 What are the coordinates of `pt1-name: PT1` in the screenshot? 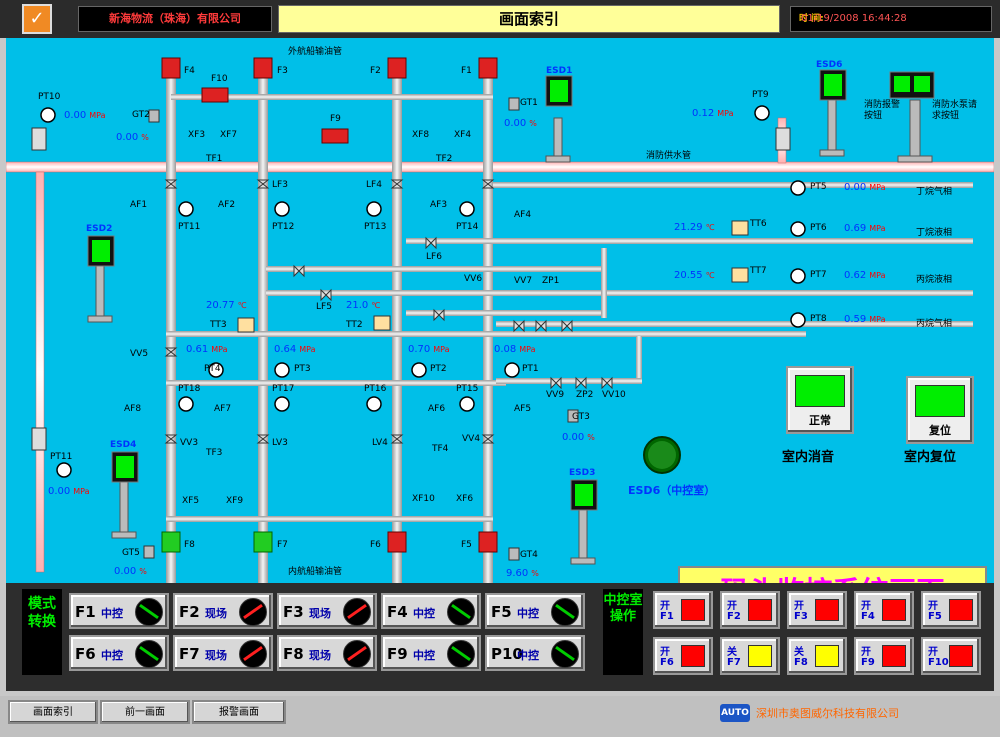 It's located at (530, 369).